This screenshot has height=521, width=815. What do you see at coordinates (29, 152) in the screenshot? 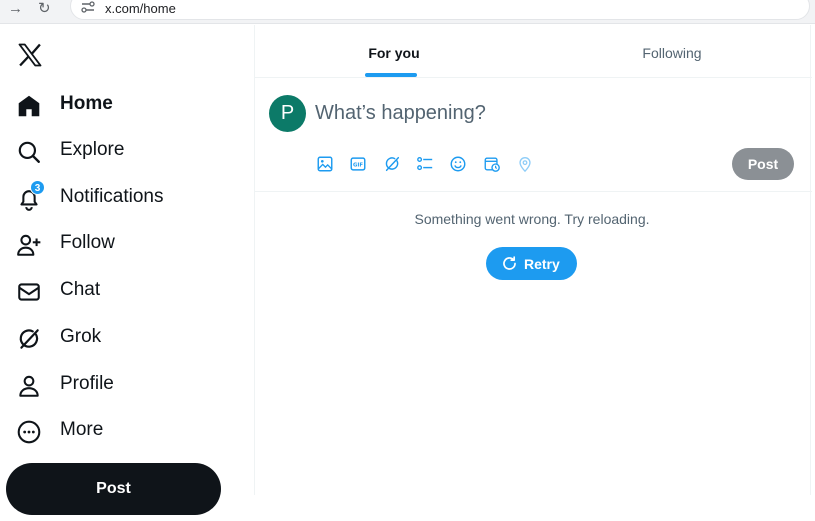
I see `search-icon` at bounding box center [29, 152].